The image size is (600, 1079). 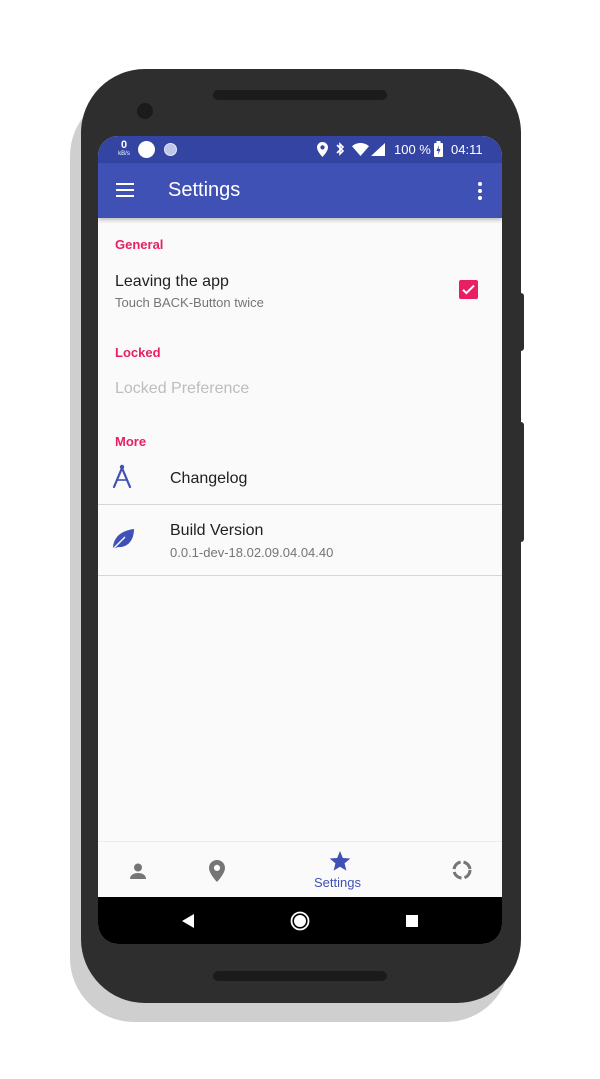 What do you see at coordinates (322, 149) in the screenshot?
I see `location-icon` at bounding box center [322, 149].